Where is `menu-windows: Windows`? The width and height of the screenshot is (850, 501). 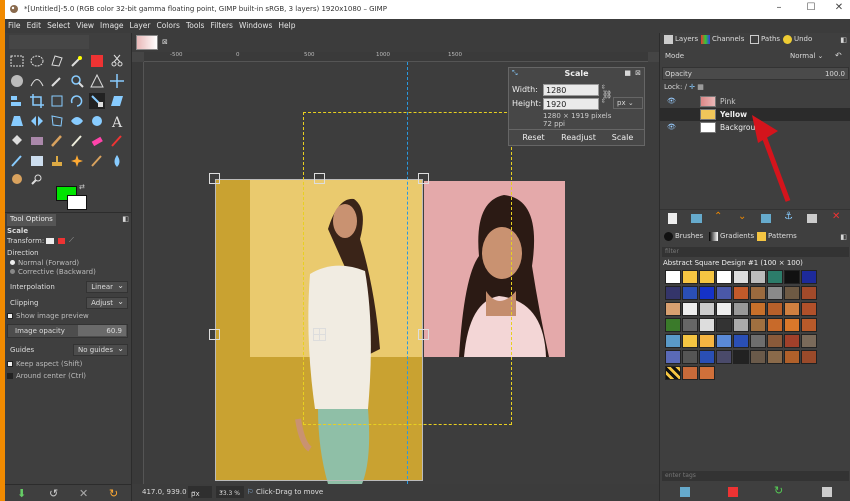
menu-windows: Windows is located at coordinates (255, 25).